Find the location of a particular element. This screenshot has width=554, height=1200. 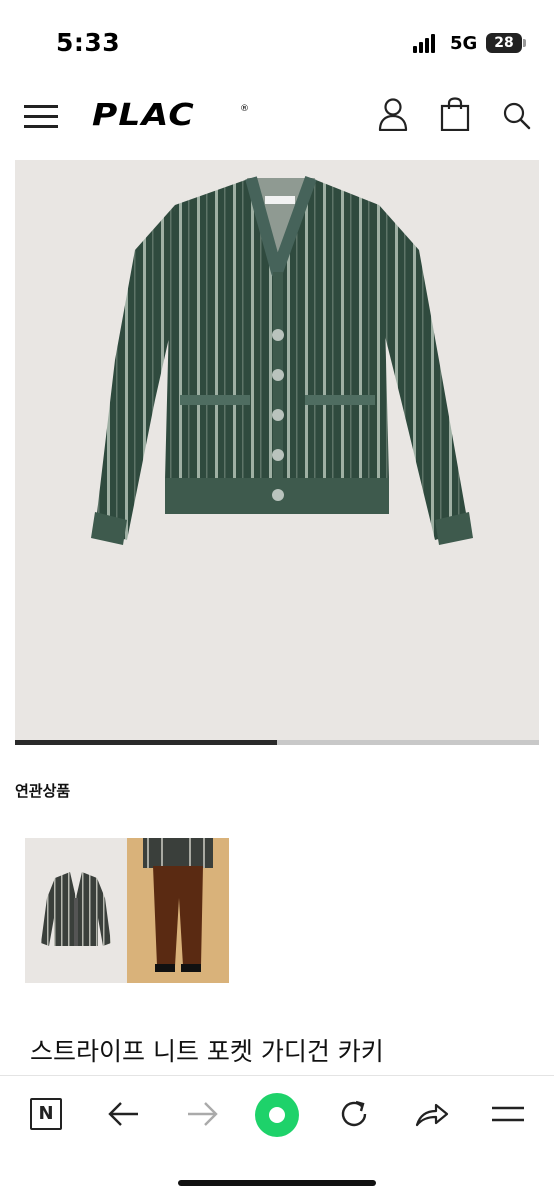

signal-strength-icon is located at coordinates (427, 43).